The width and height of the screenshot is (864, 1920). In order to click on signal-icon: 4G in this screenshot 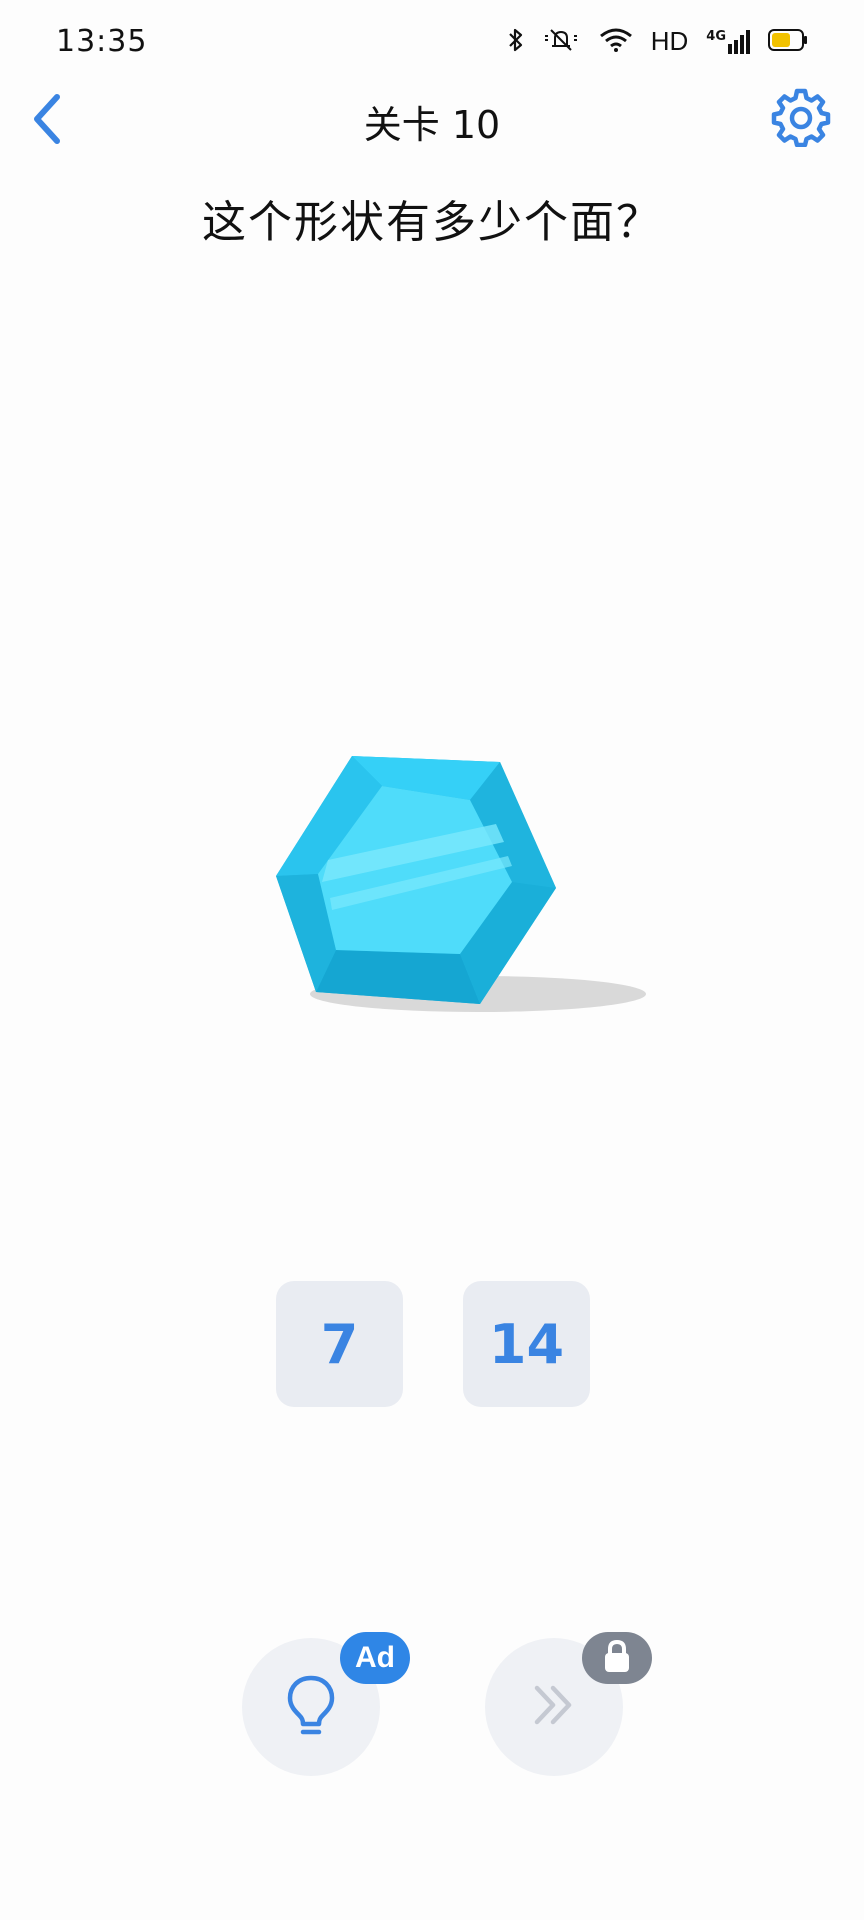, I will do `click(728, 41)`.